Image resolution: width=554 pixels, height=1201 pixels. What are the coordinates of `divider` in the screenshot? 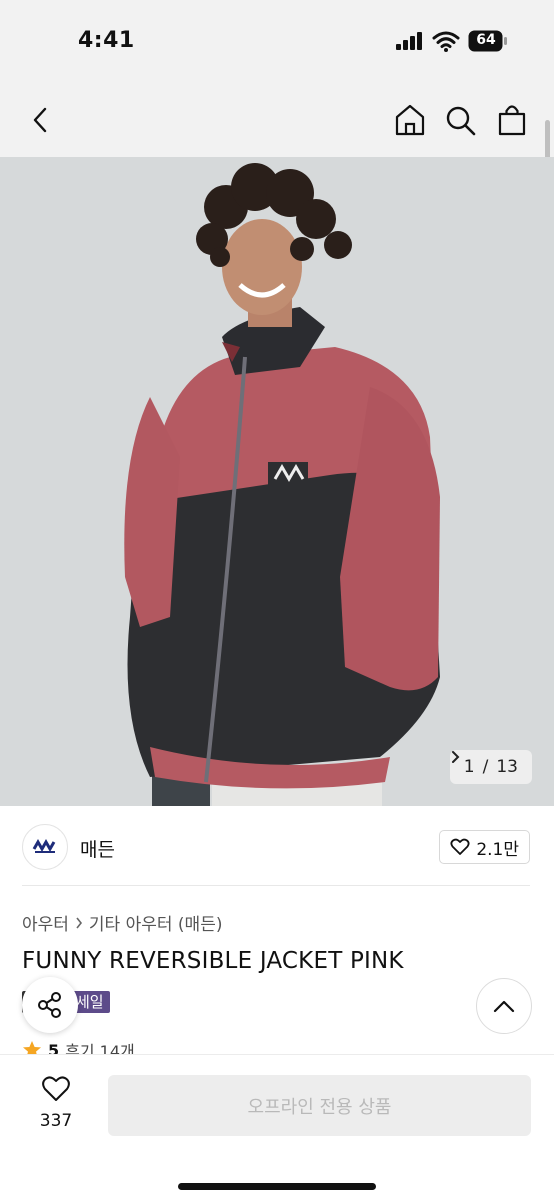 It's located at (276, 885).